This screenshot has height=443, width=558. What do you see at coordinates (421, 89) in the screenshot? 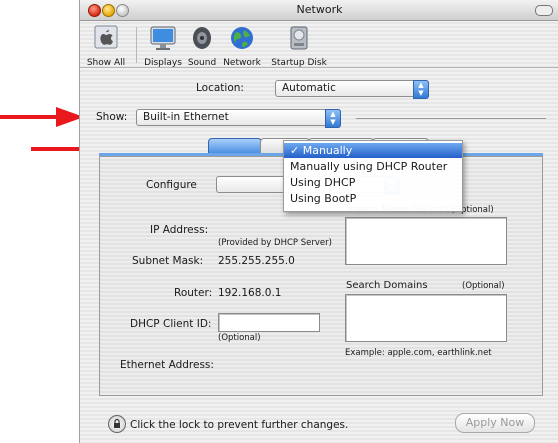
I see `location-popup-arrows-icon: ▲ ▼` at bounding box center [421, 89].